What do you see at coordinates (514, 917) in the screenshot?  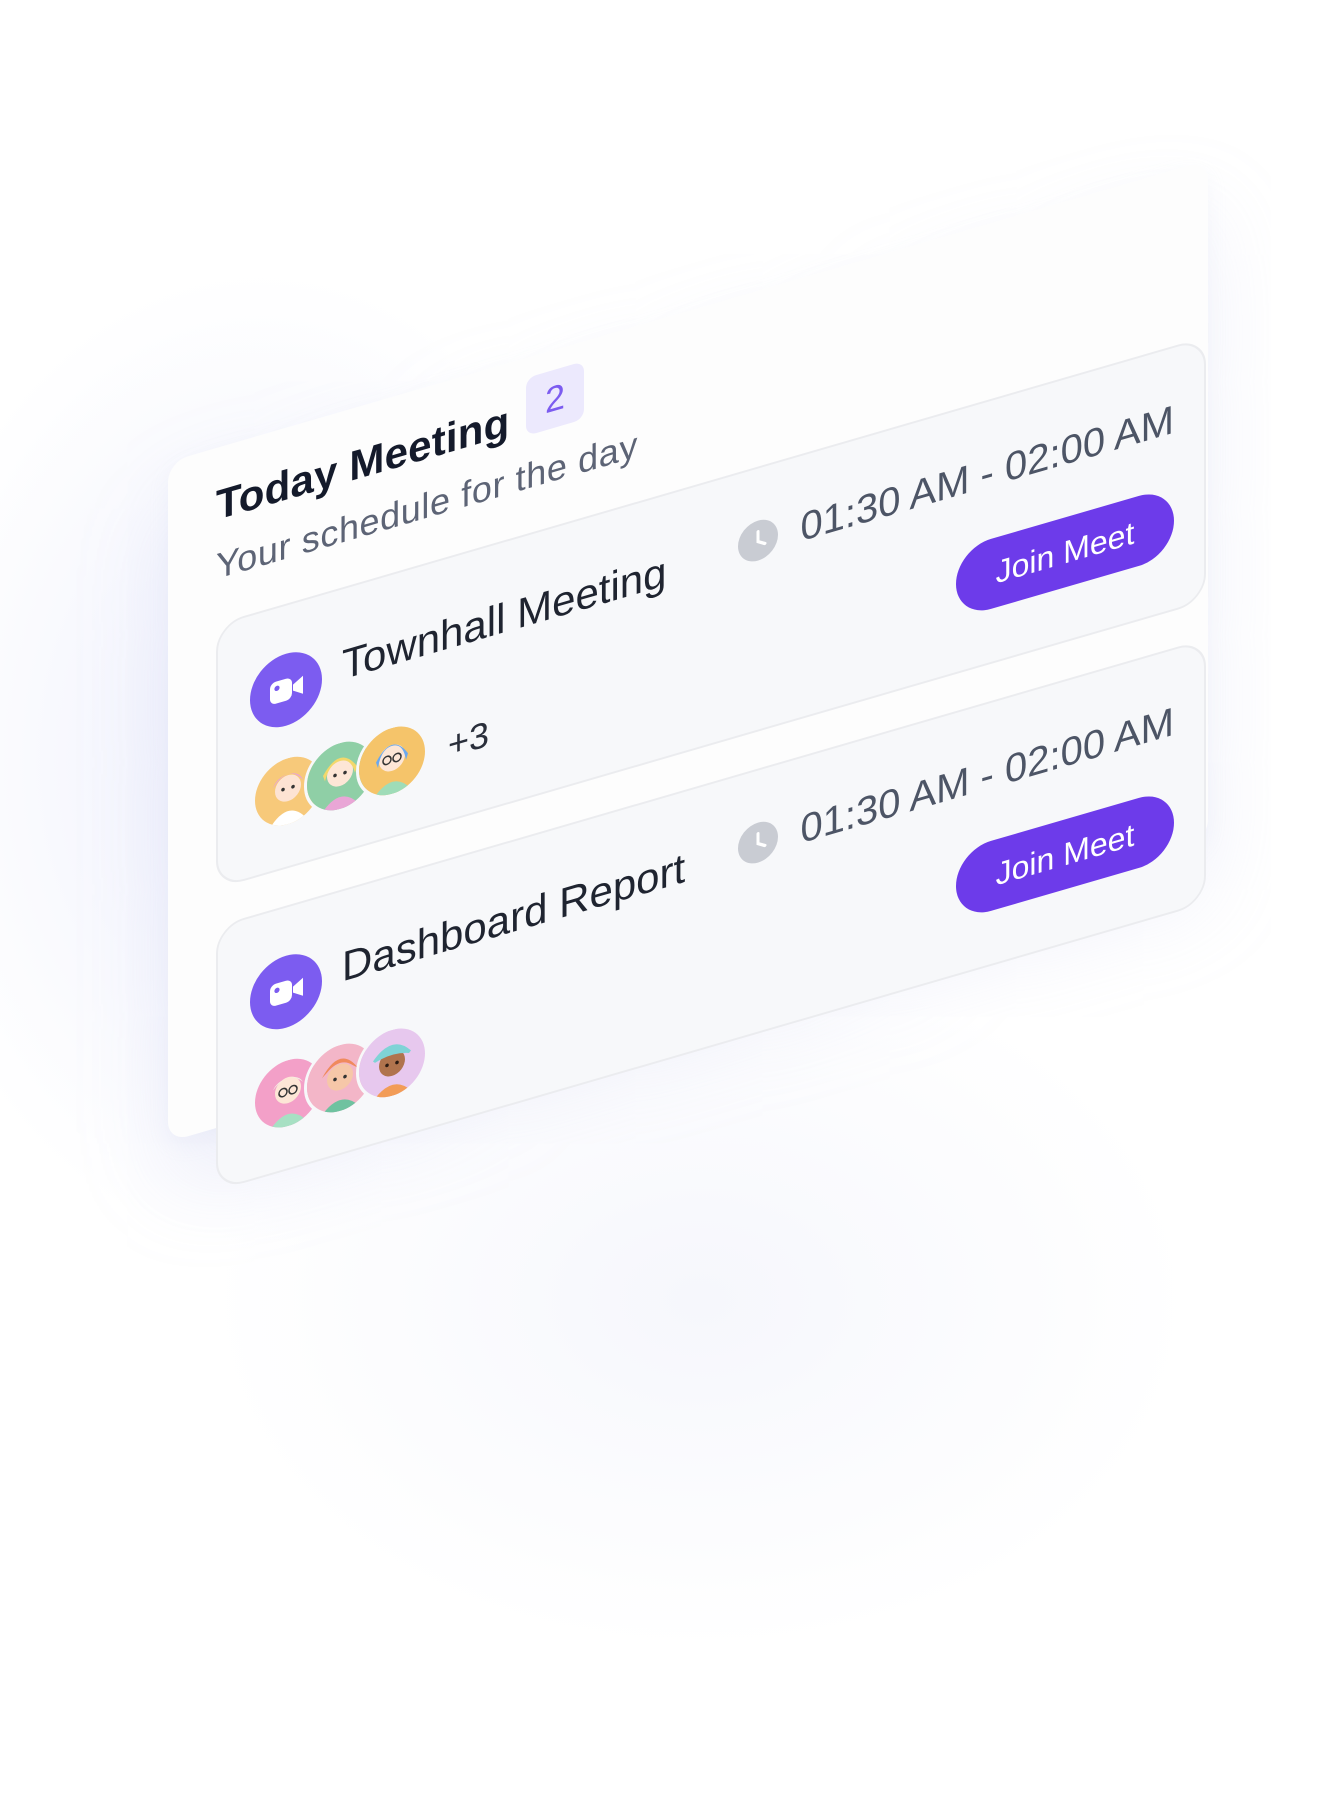 I see `meeting-name: Dashboard Report` at bounding box center [514, 917].